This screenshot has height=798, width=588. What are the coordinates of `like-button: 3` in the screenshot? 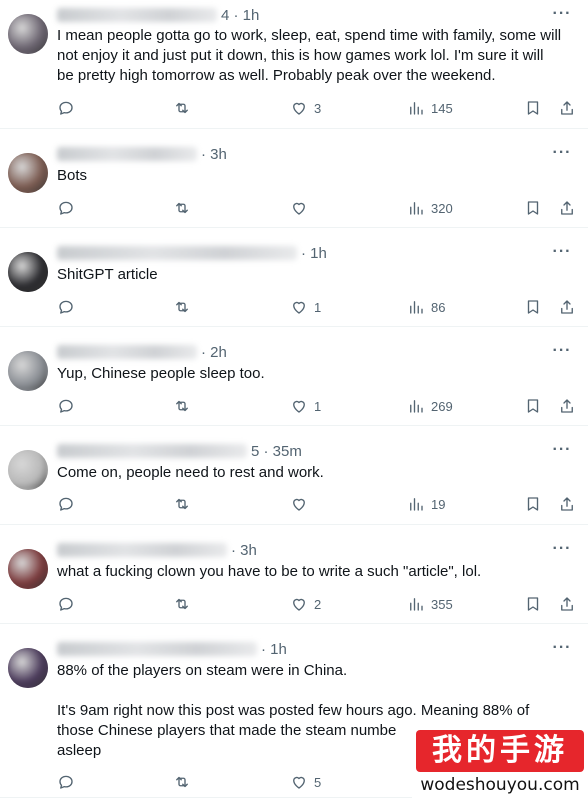 It's located at (305, 108).